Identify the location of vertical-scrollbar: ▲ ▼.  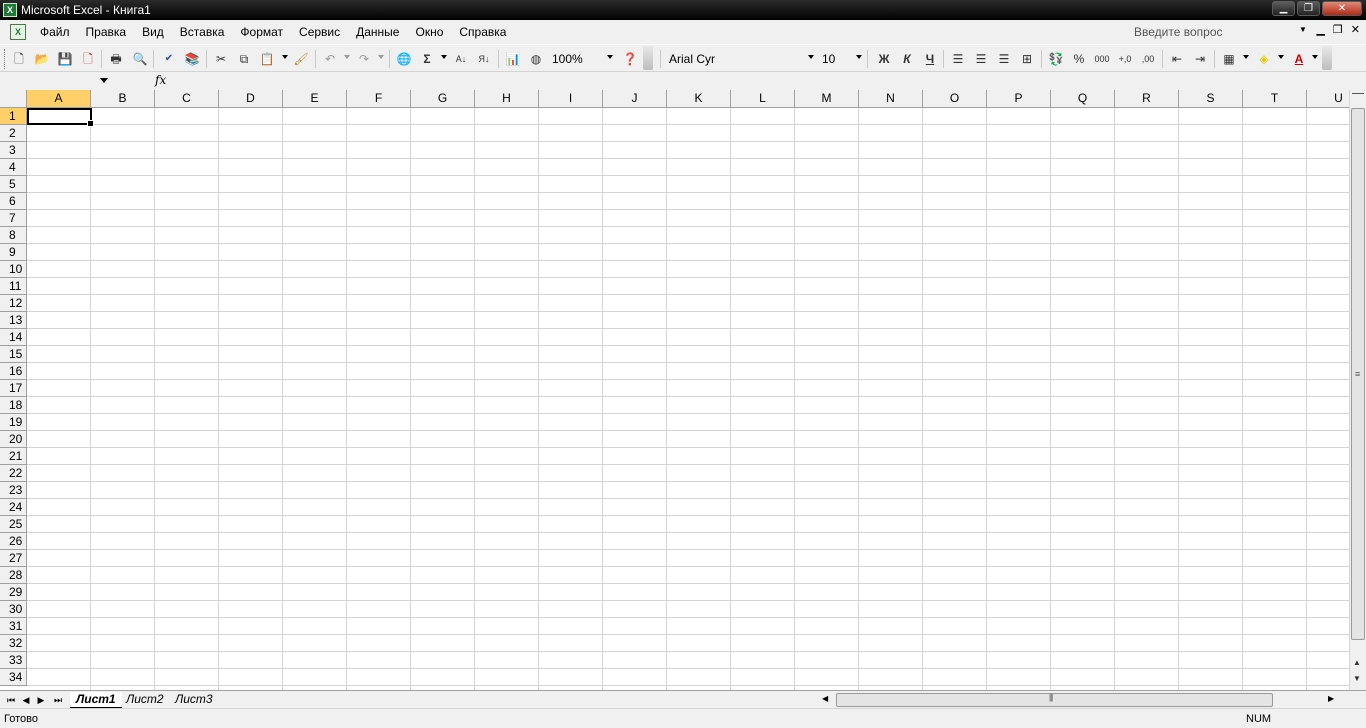
(1357, 390).